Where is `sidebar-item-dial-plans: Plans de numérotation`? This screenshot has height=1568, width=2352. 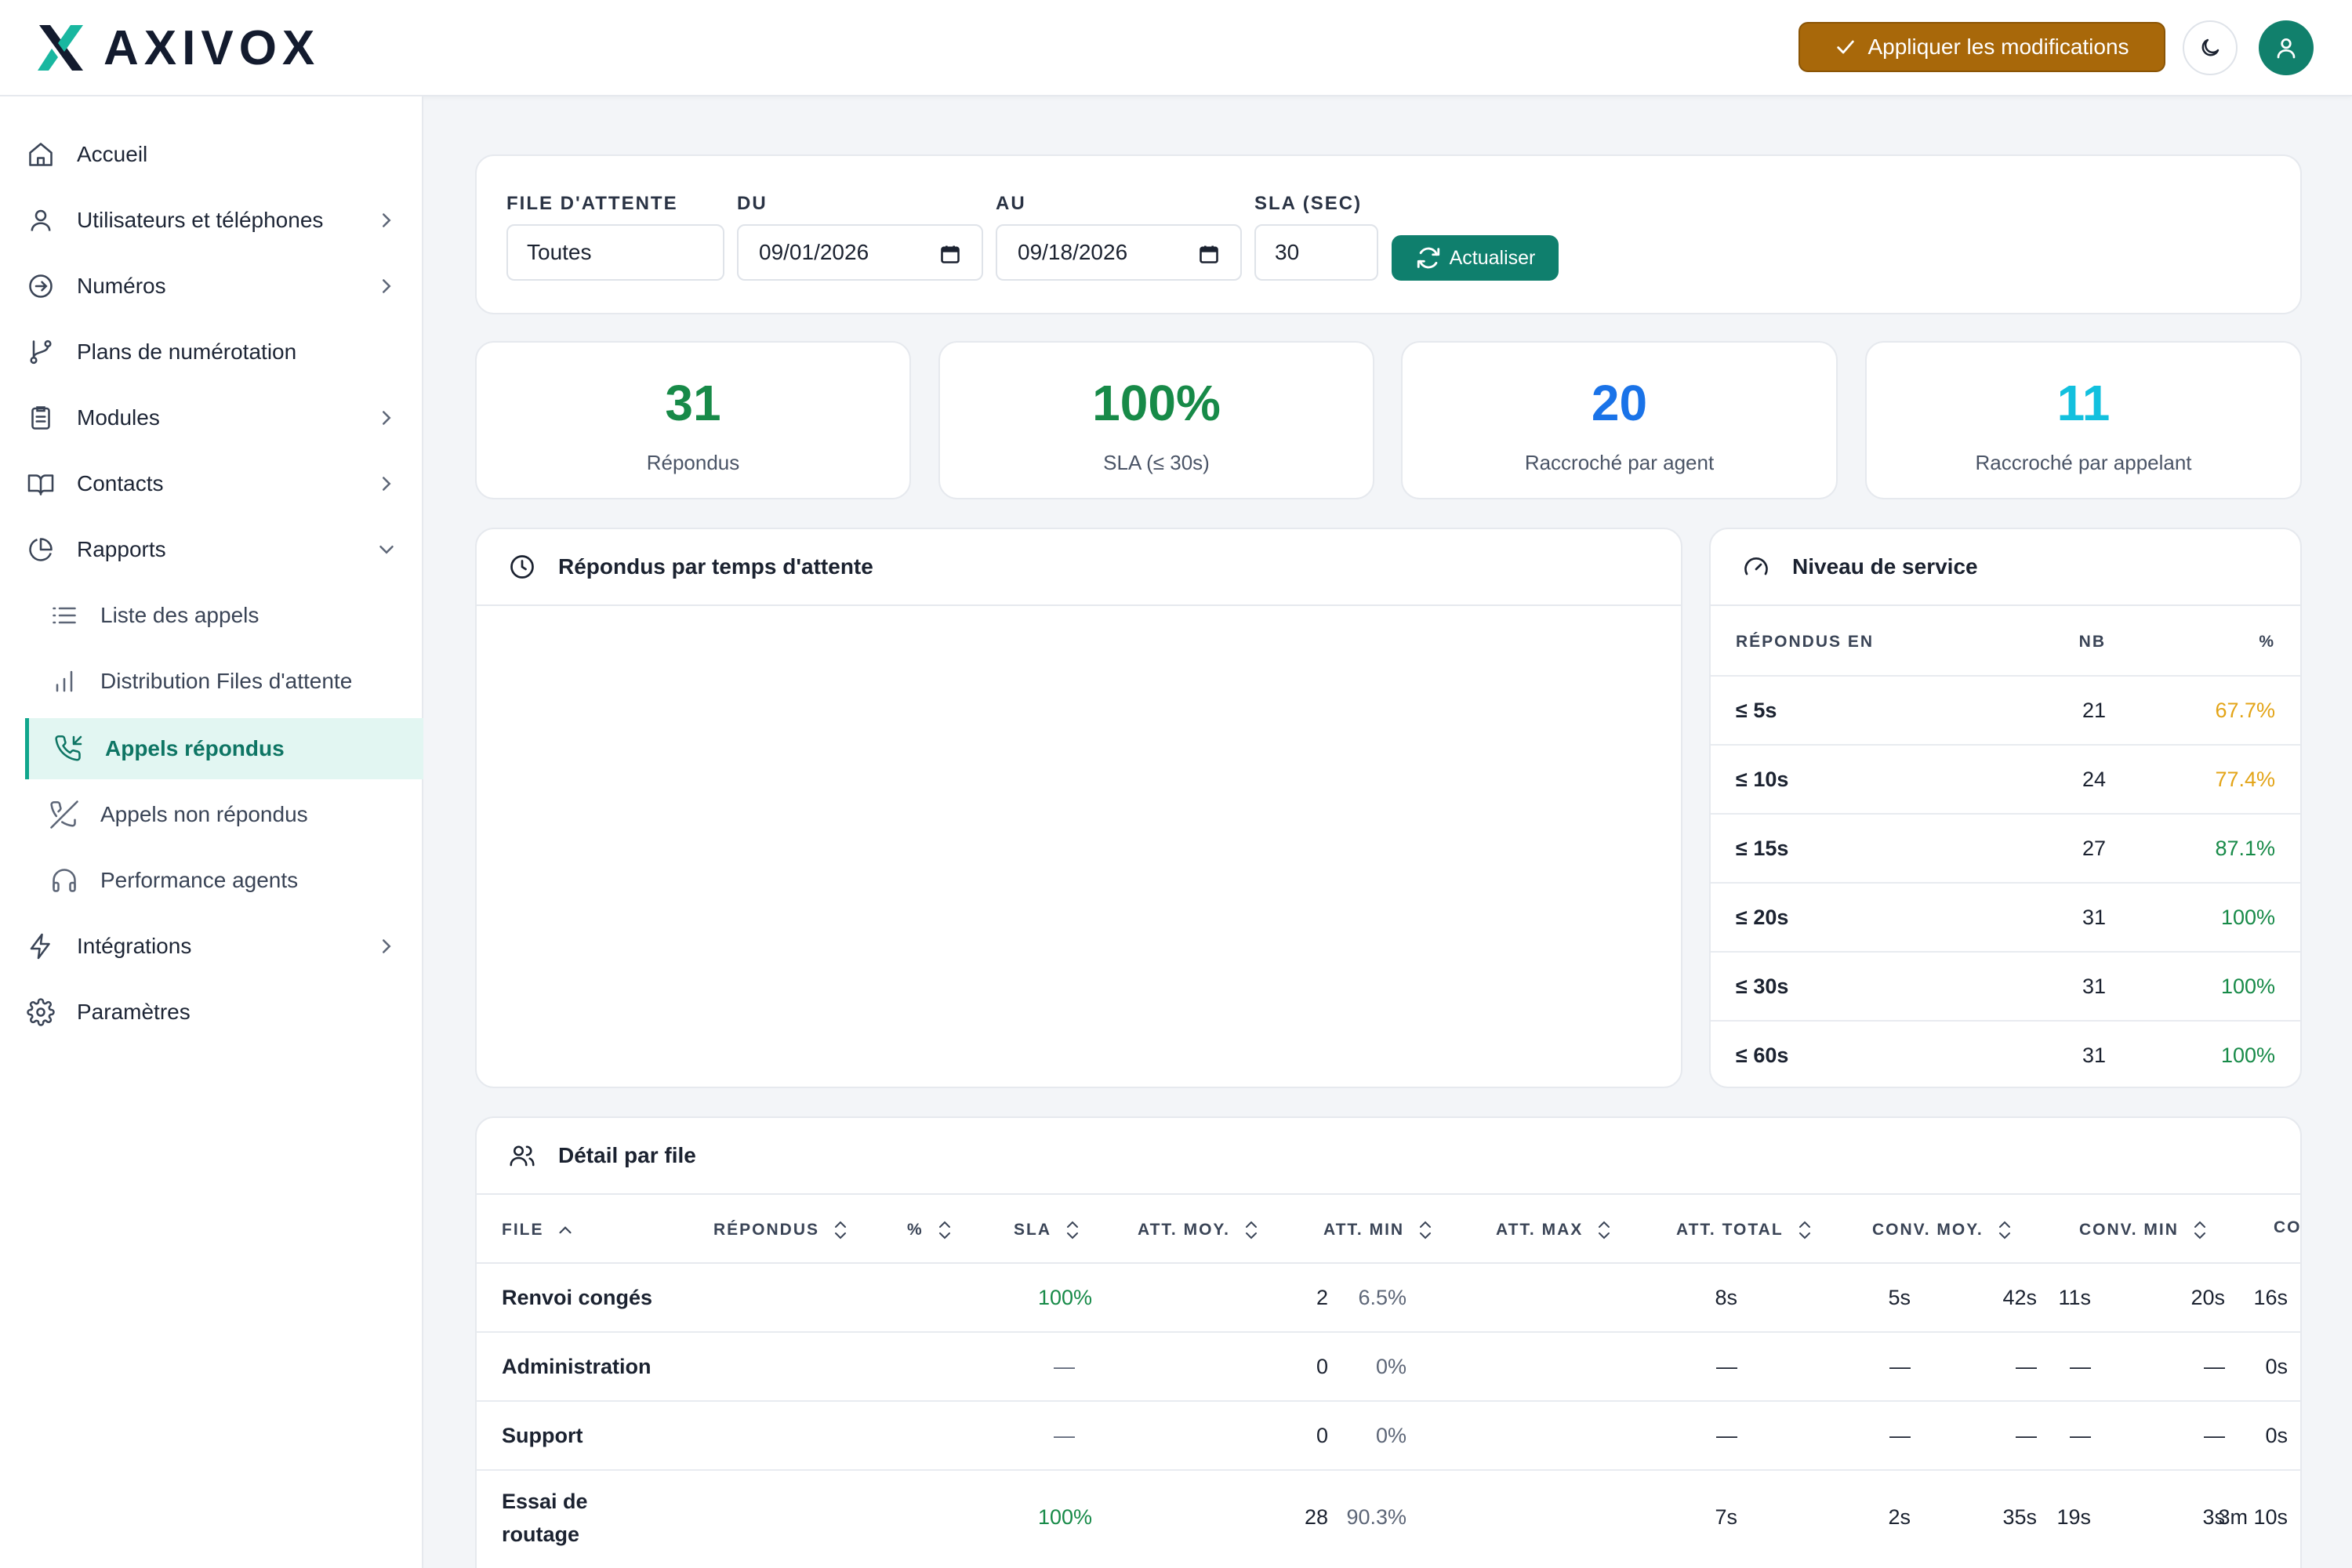
sidebar-item-dial-plans: Plans de numérotation is located at coordinates (224, 352).